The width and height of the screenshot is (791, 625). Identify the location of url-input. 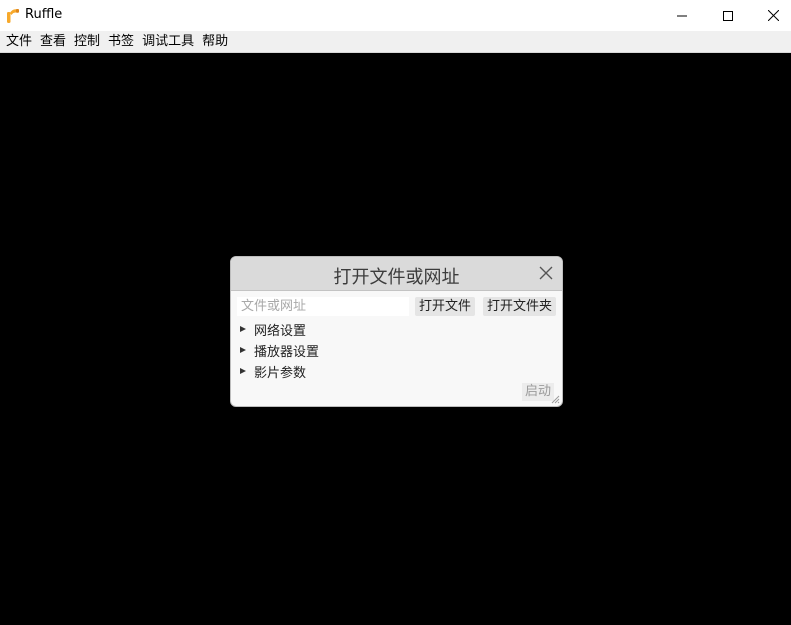
(323, 306).